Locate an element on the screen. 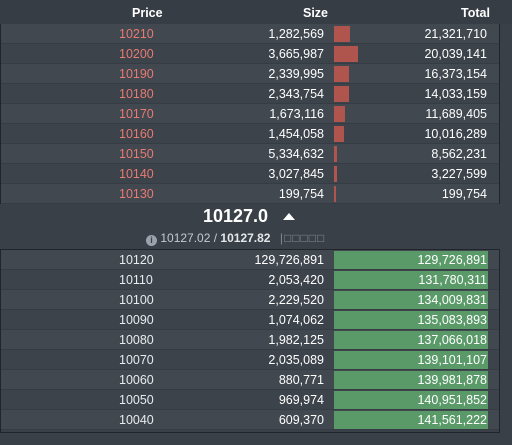 The height and width of the screenshot is (445, 512). bid-price: 10090 is located at coordinates (136, 320).